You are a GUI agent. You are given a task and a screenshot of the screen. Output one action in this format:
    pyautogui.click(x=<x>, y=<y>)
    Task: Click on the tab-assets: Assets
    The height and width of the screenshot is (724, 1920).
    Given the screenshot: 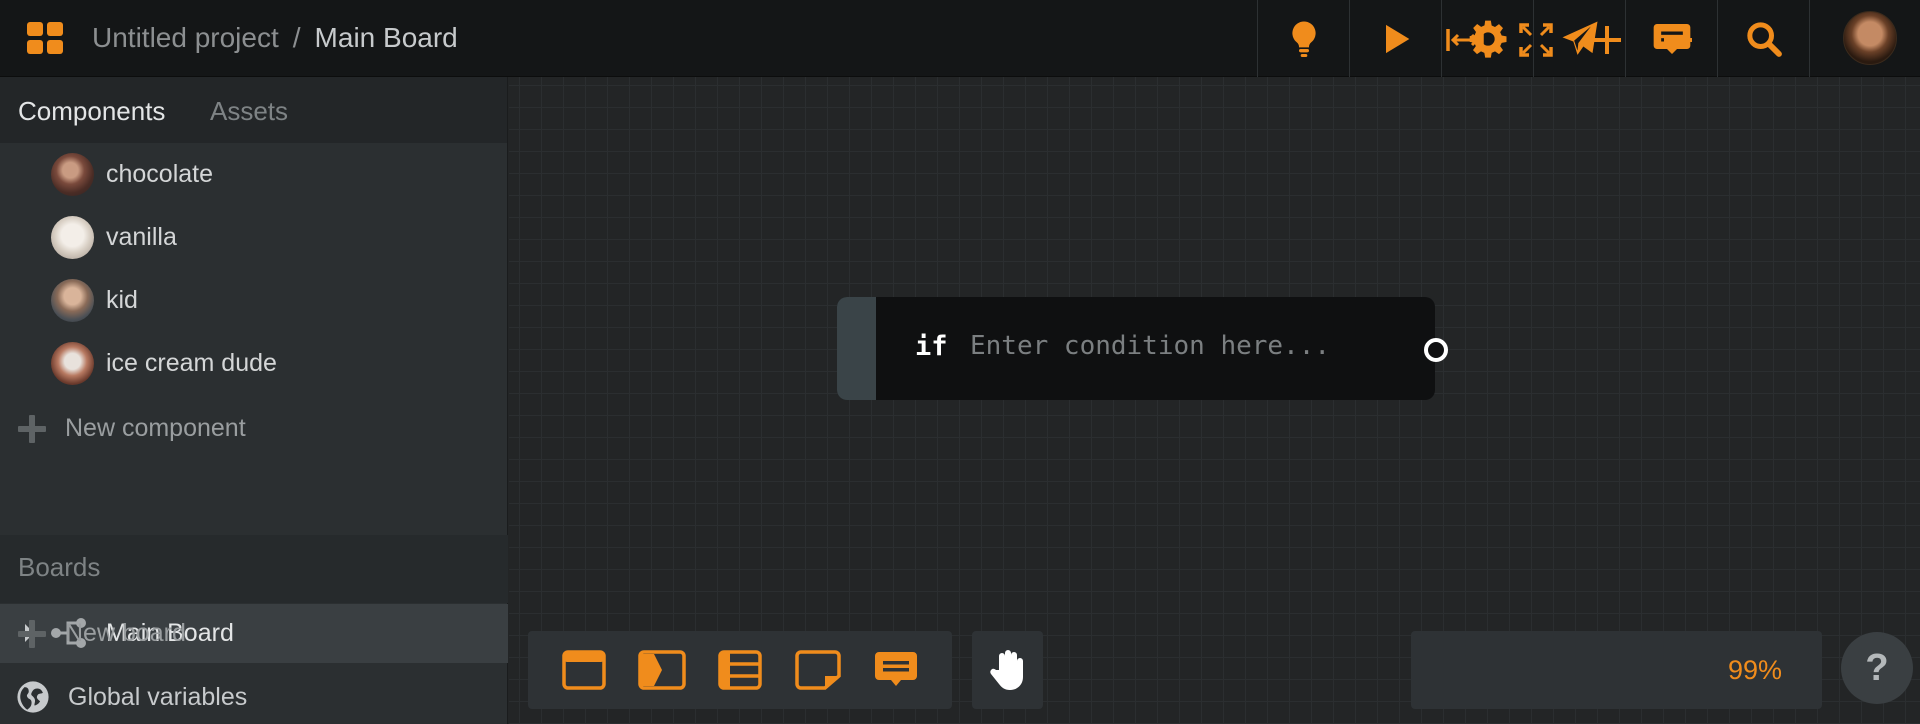 What is the action you would take?
    pyautogui.click(x=249, y=111)
    